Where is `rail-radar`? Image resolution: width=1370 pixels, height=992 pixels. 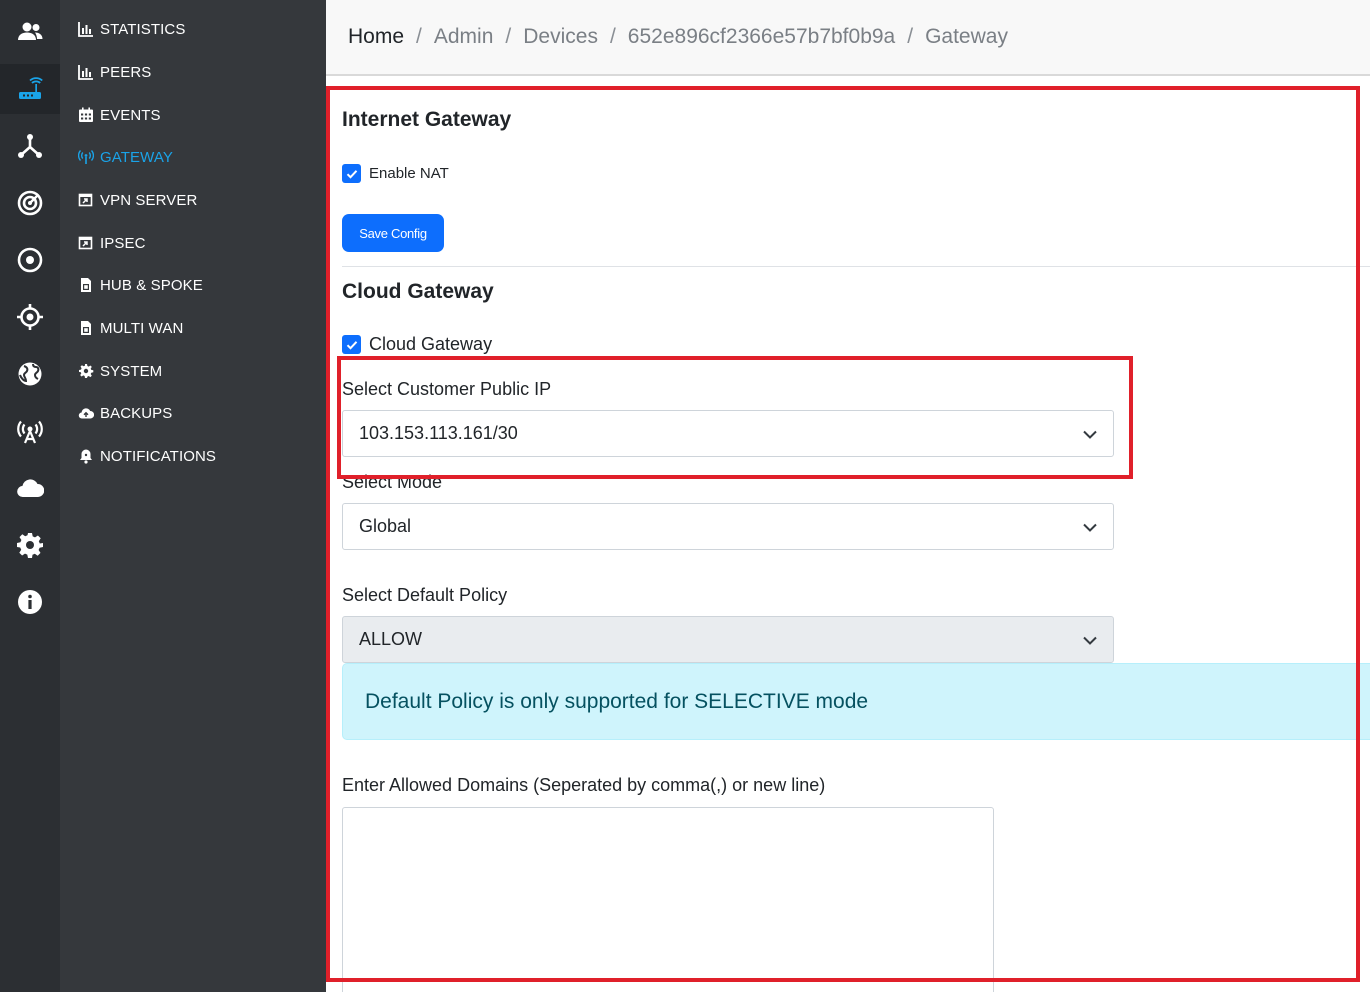 rail-radar is located at coordinates (30, 203).